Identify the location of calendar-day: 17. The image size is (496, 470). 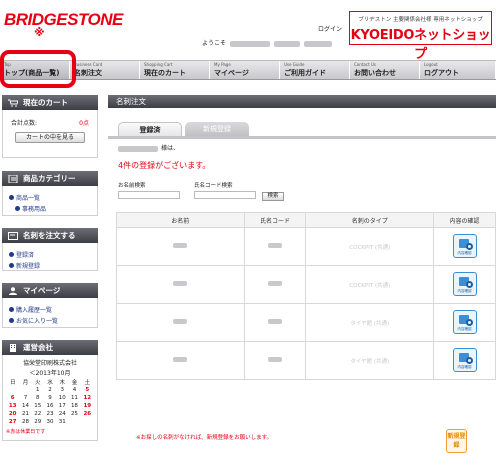
(62, 406).